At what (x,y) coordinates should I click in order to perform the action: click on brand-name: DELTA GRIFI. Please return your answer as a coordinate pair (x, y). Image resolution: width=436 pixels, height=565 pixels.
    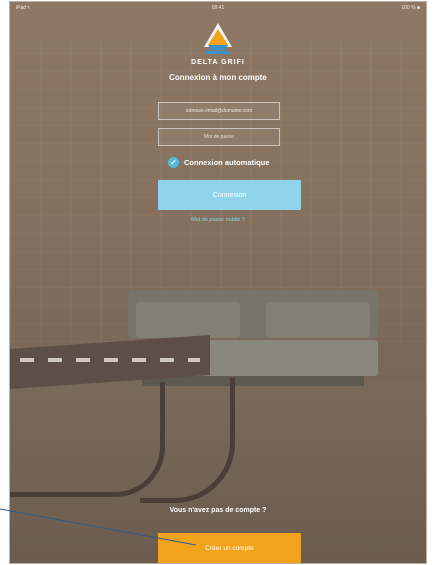
    Looking at the image, I should click on (218, 62).